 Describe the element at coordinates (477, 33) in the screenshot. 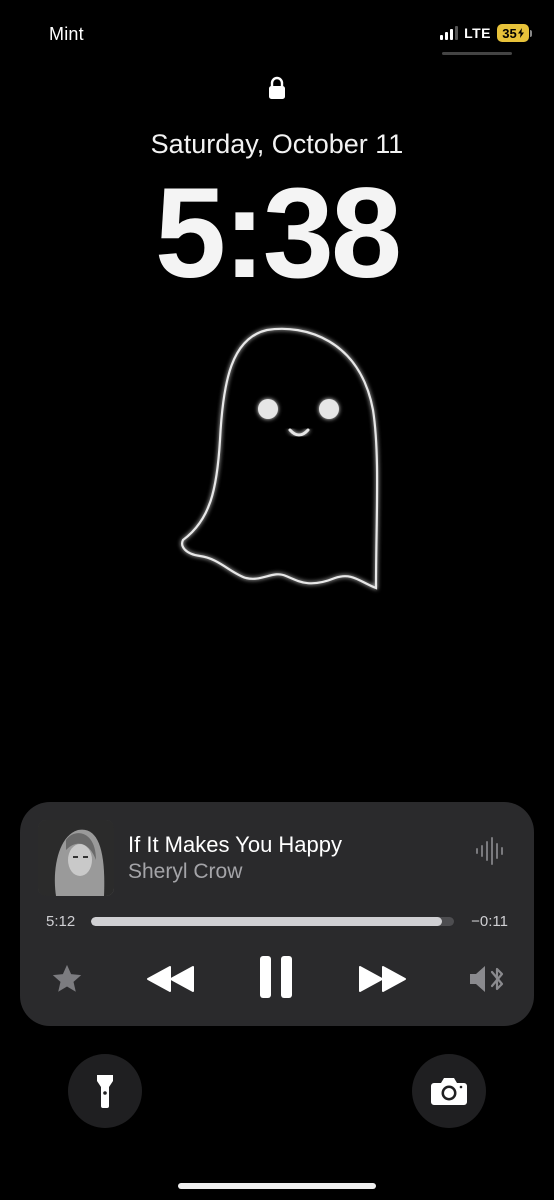

I see `network-type: LTE` at that location.